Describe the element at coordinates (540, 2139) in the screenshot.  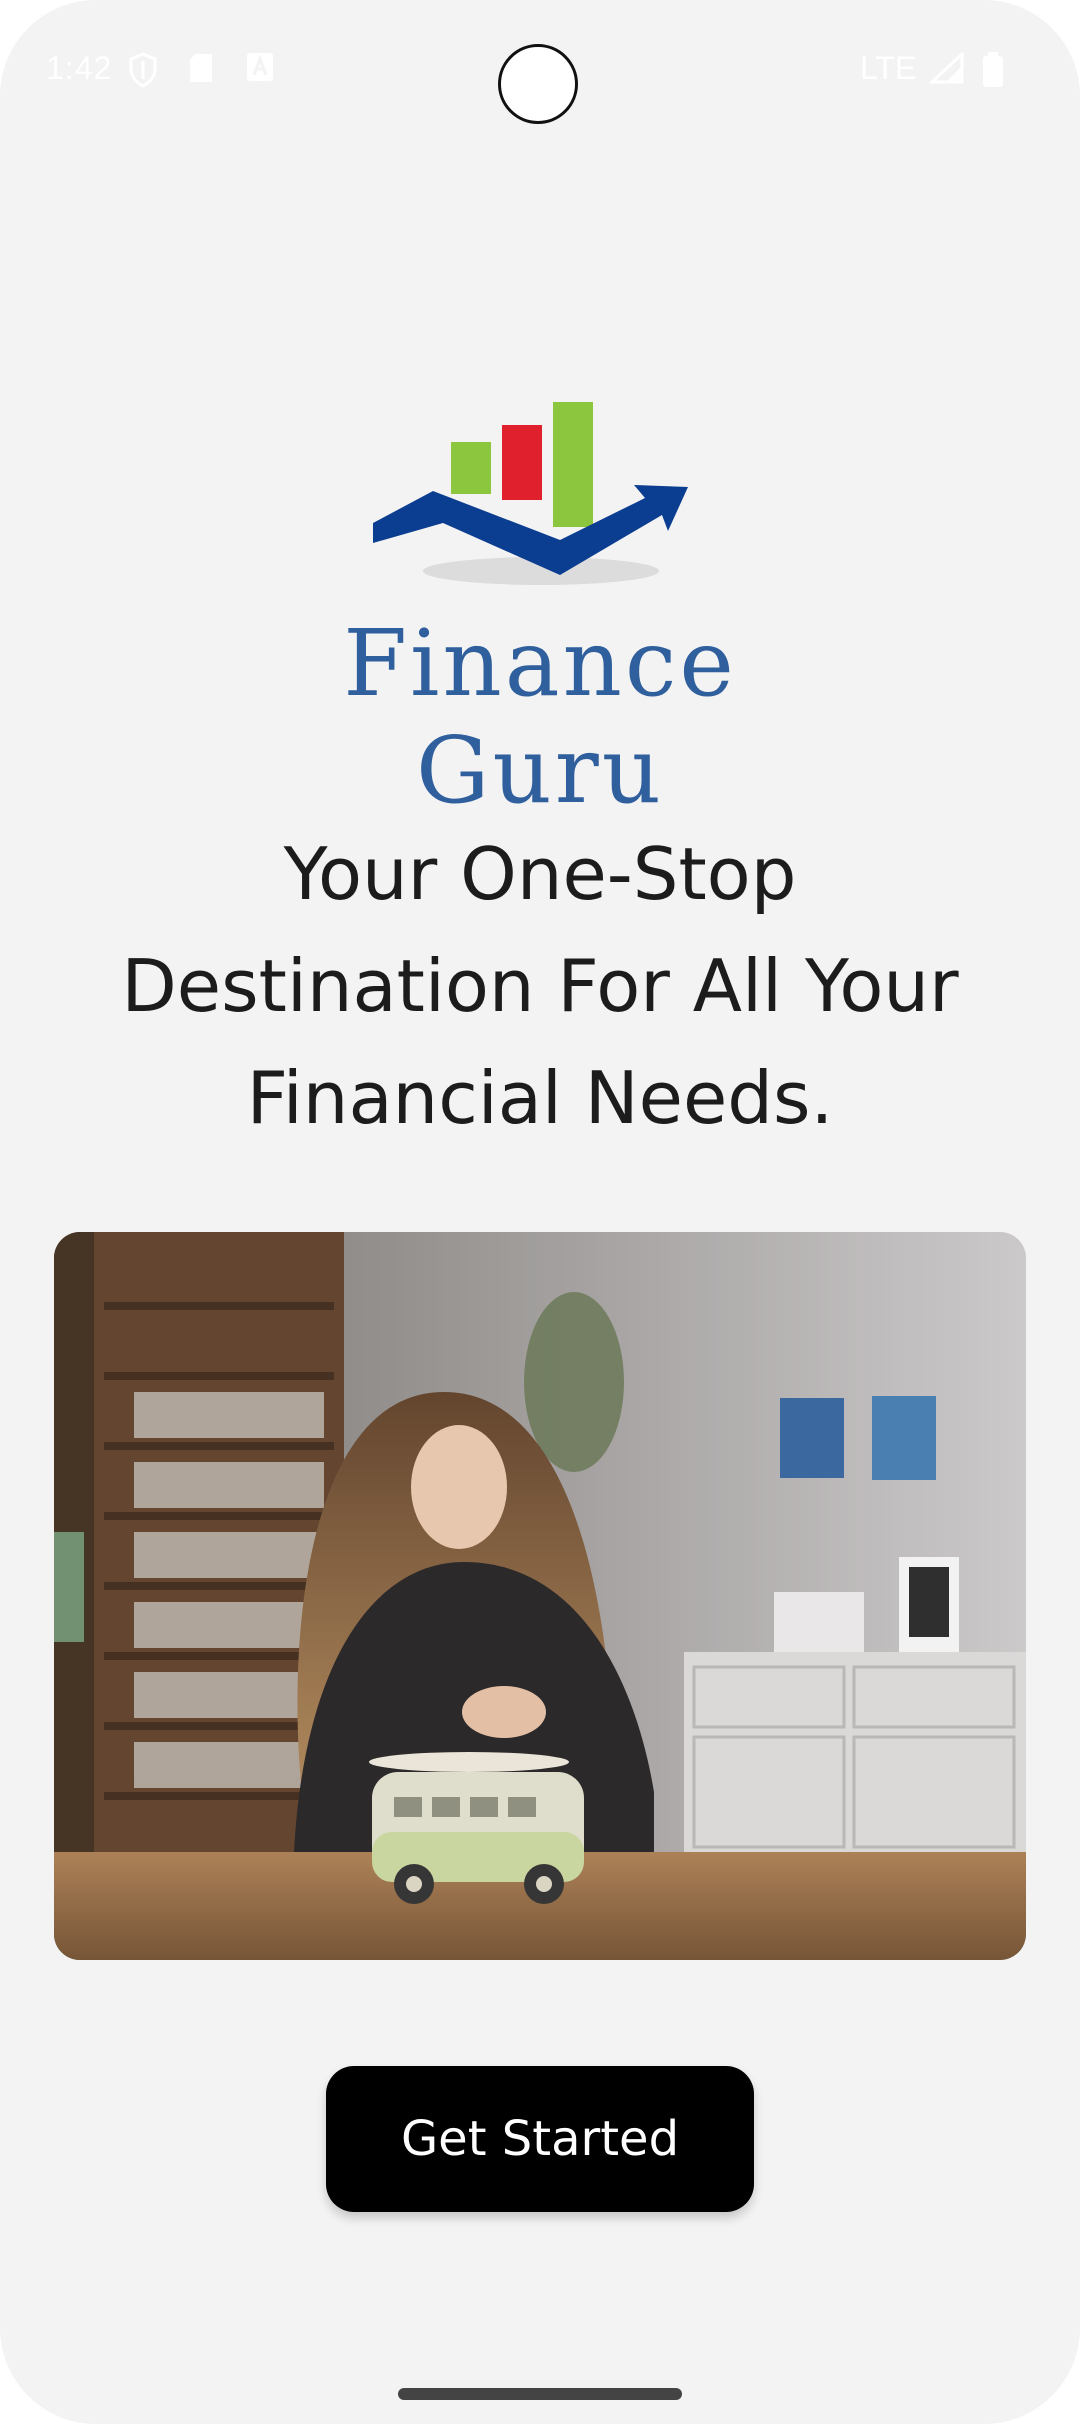
I see `get-started-button: Get Started` at that location.